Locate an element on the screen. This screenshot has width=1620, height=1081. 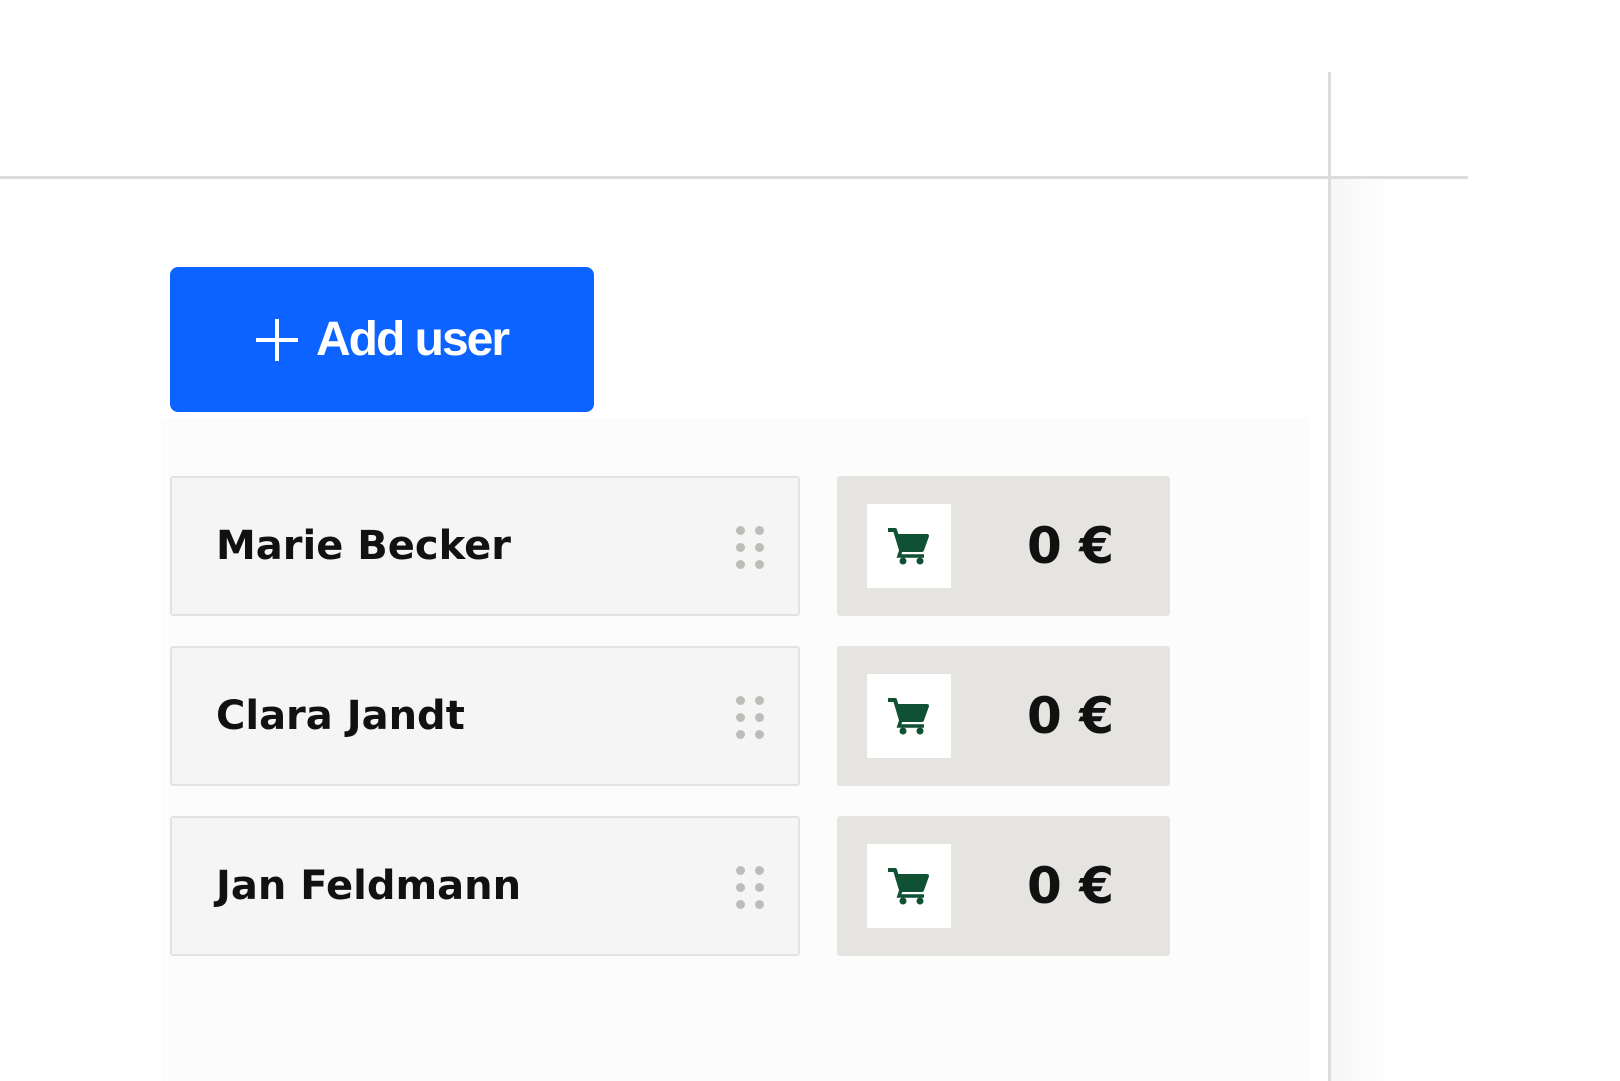
add-user-button: Add user is located at coordinates (382, 339).